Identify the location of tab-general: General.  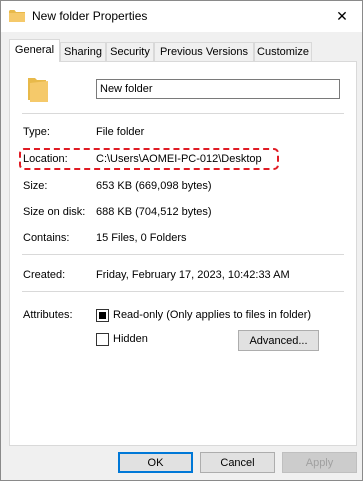
(34, 50).